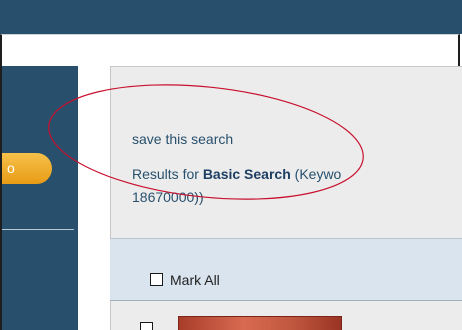 This screenshot has height=330, width=462. What do you see at coordinates (38, 229) in the screenshot?
I see `sidebar-divider` at bounding box center [38, 229].